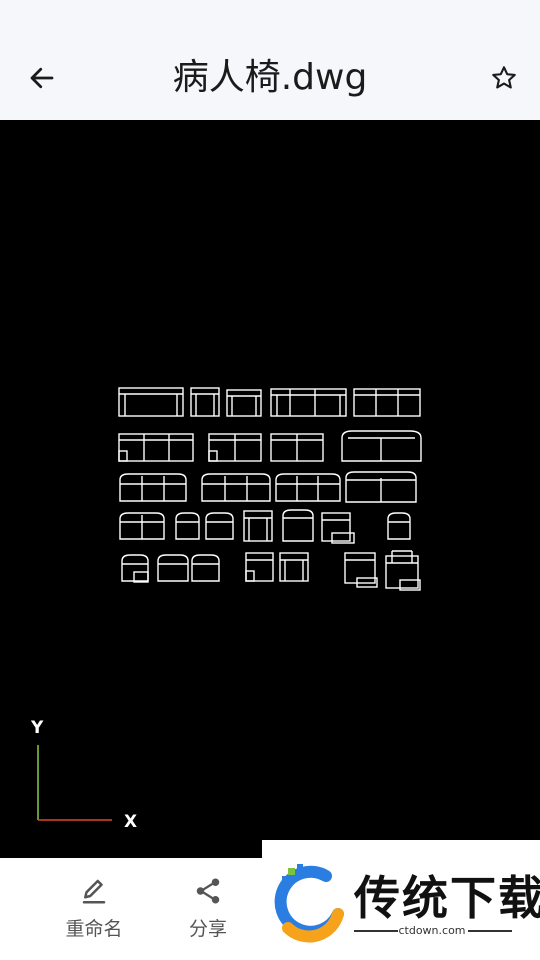 The height and width of the screenshot is (960, 540). I want to click on x-axis-label: X, so click(131, 822).